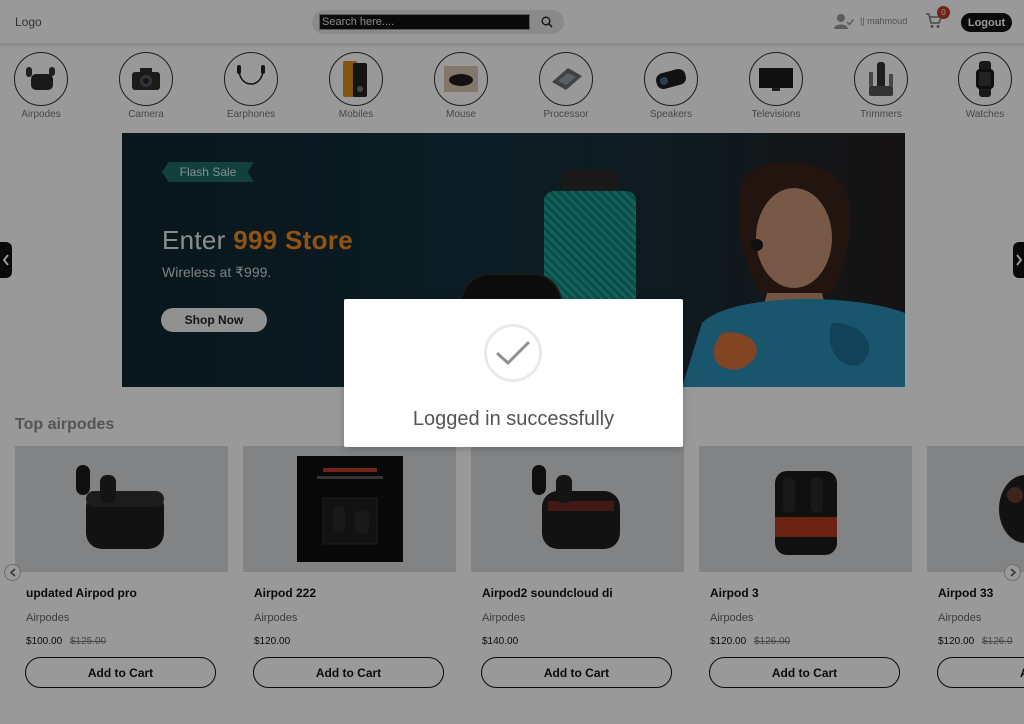  What do you see at coordinates (513, 353) in the screenshot?
I see `success-check-icon` at bounding box center [513, 353].